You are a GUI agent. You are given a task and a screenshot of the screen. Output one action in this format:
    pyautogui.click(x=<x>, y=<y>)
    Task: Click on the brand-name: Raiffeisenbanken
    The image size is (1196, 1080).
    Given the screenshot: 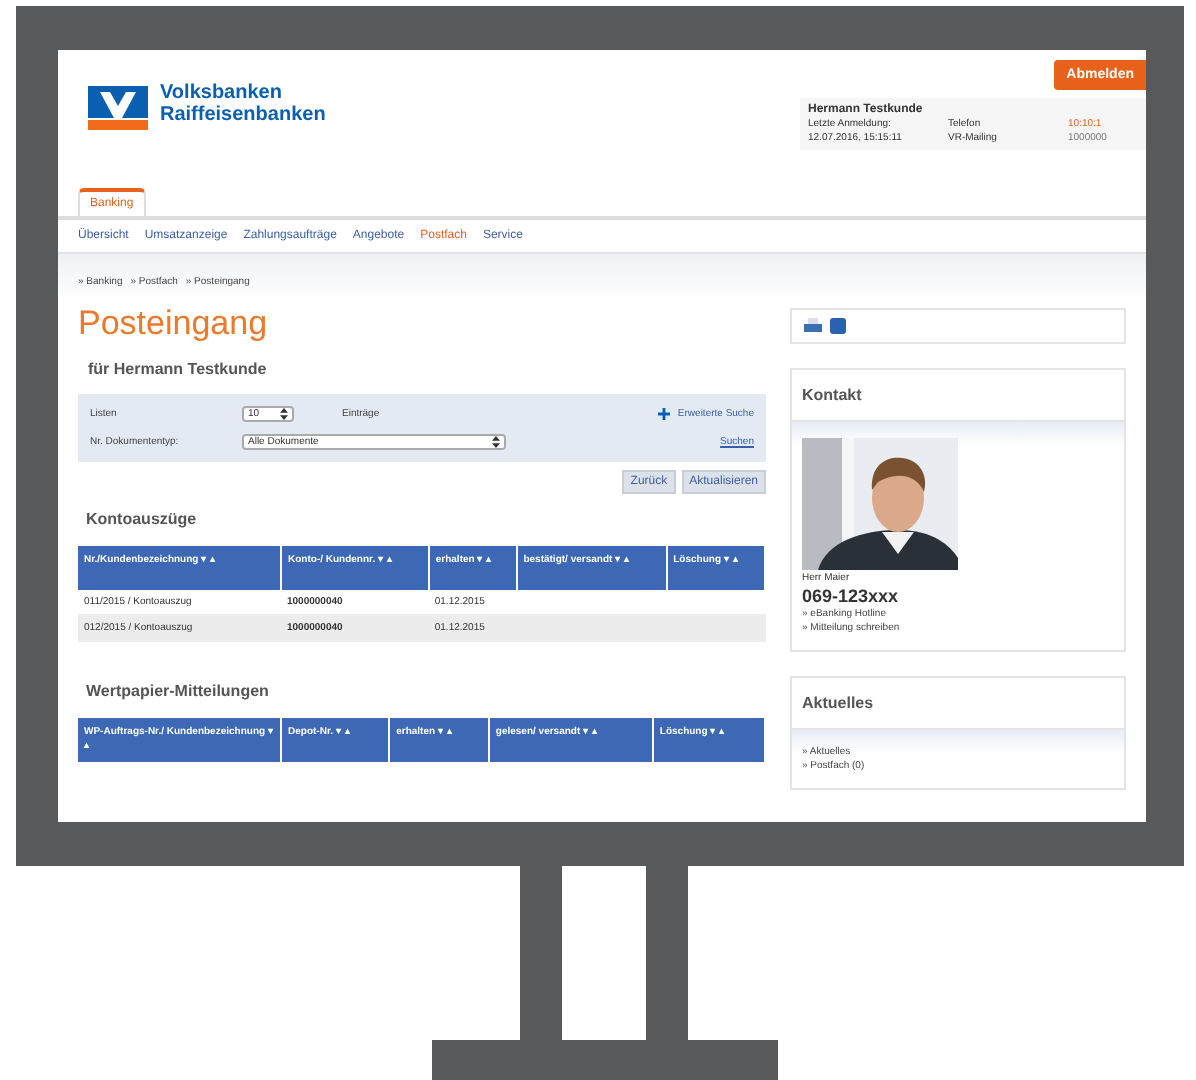 What is the action you would take?
    pyautogui.click(x=243, y=115)
    